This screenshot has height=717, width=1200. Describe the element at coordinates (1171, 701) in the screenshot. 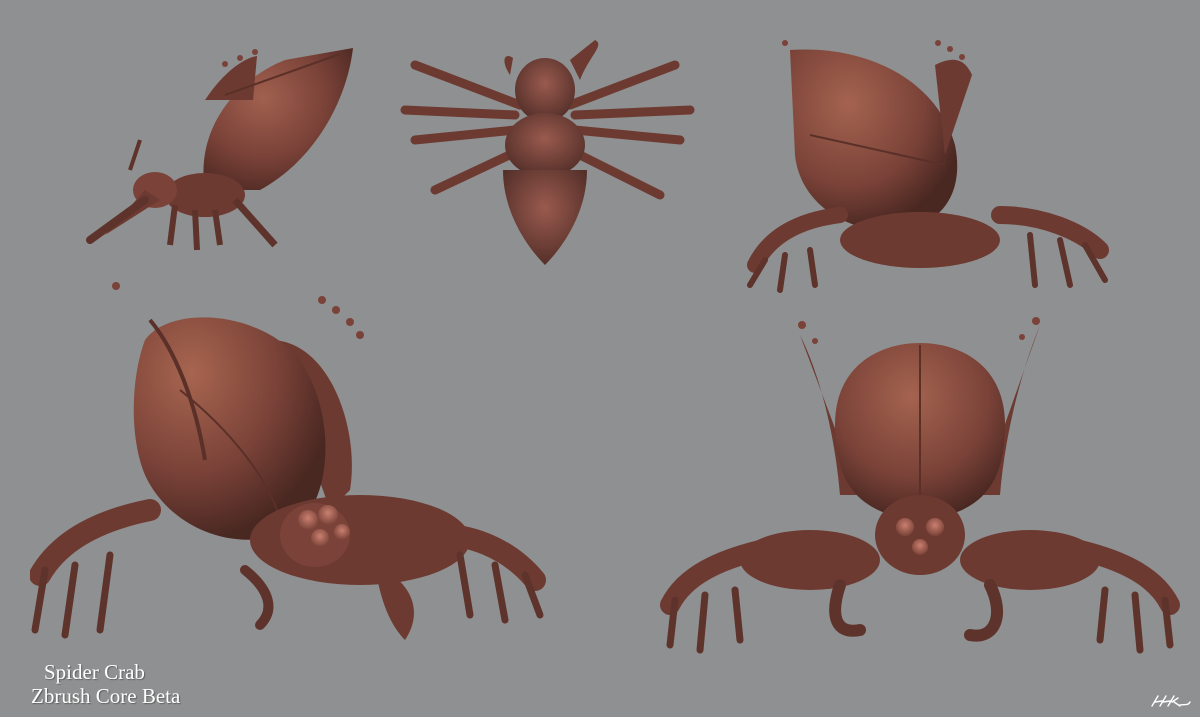

I see `artist-signature` at that location.